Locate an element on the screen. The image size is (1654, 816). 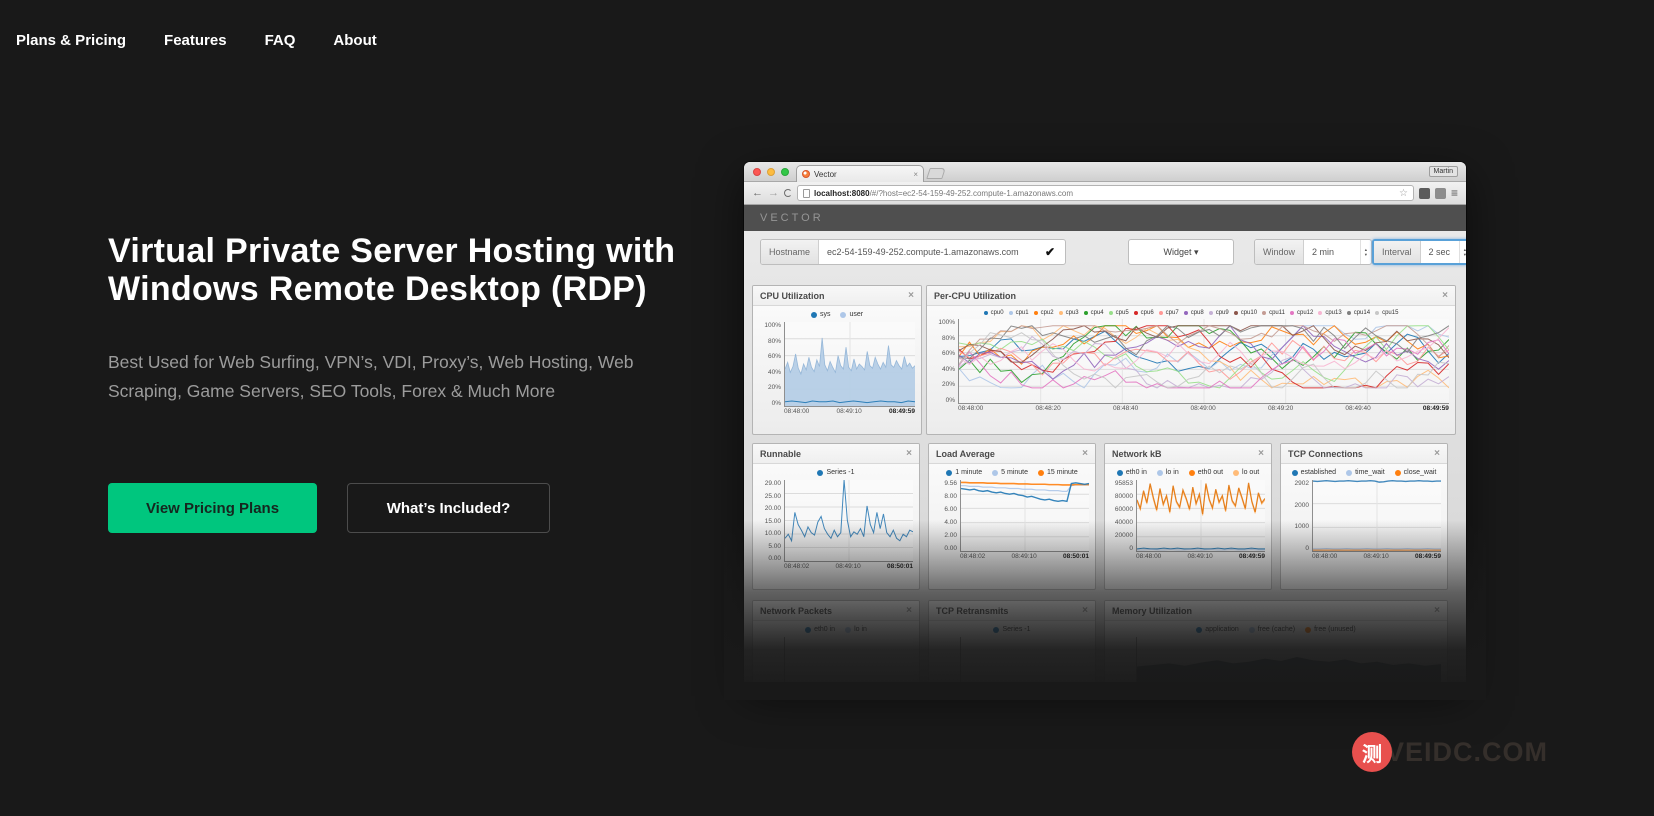
legend-item: established is located at coordinates (1313, 472).